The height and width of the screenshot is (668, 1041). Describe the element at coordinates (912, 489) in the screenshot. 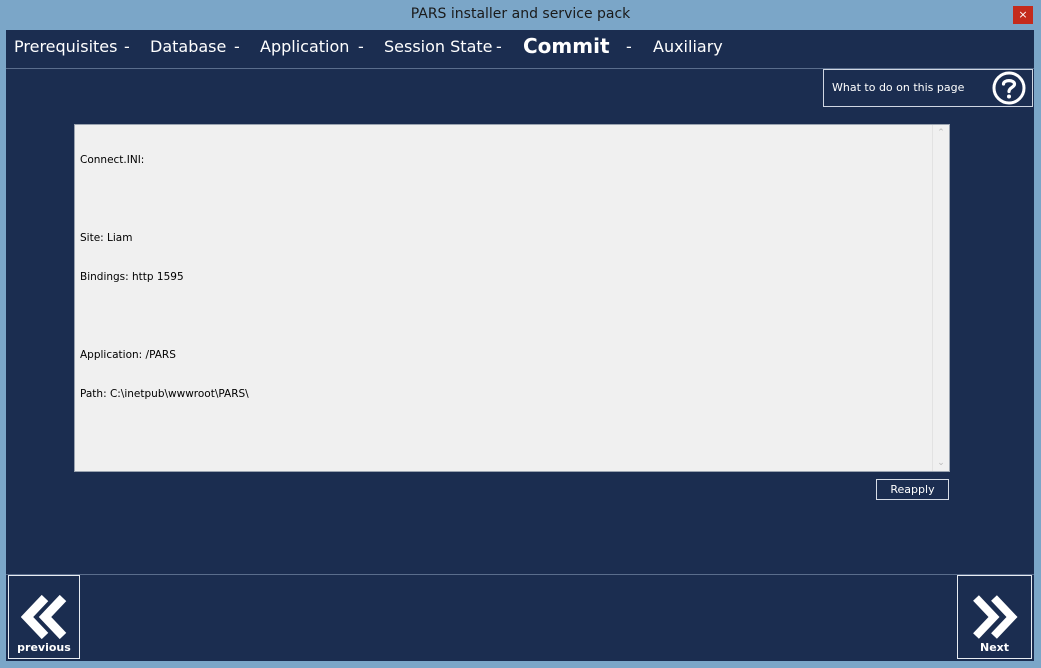

I see `reapply-button: Reapply` at that location.